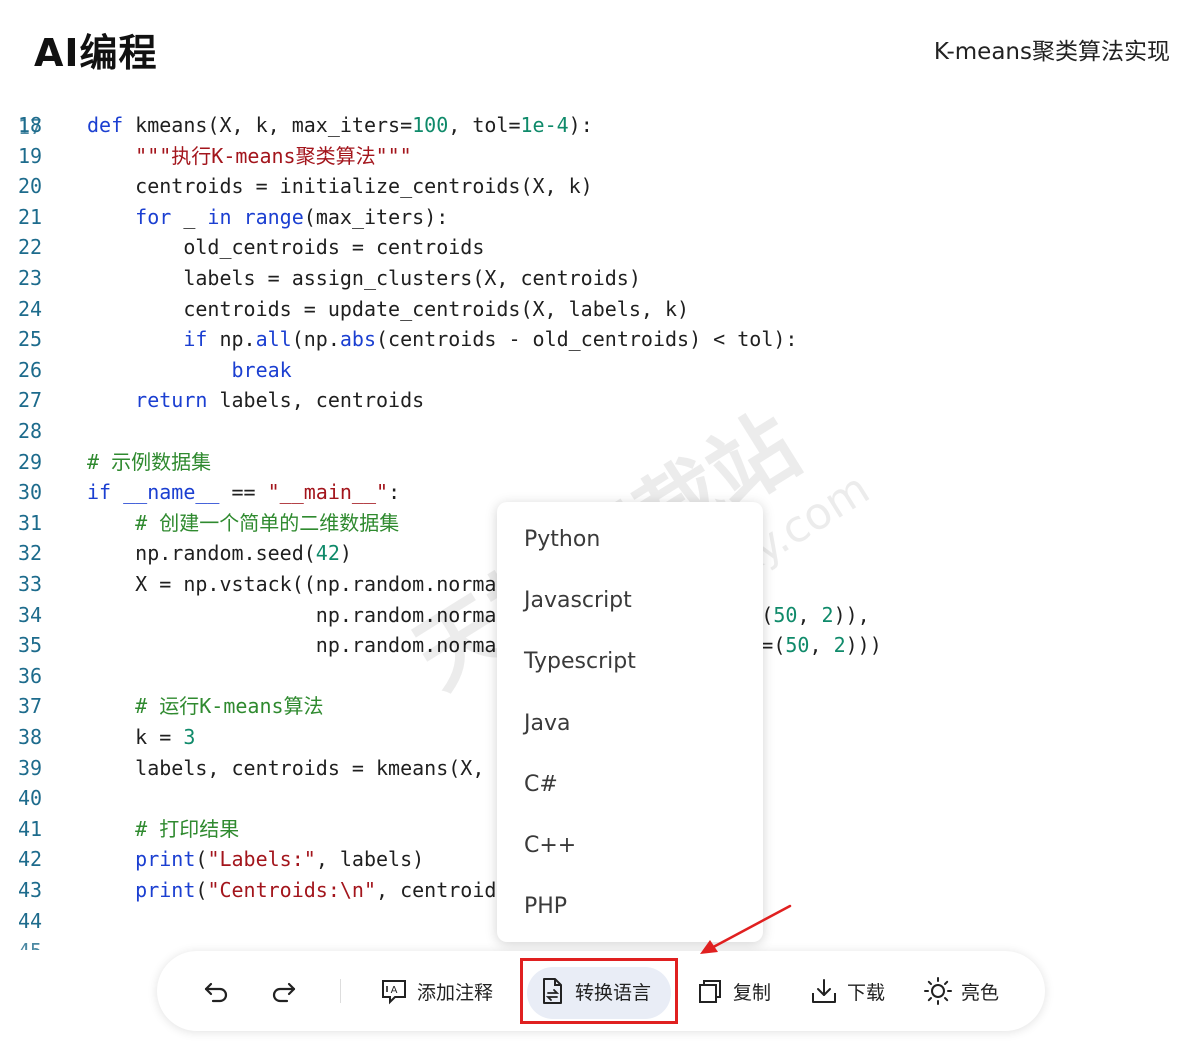 This screenshot has width=1200, height=1044. I want to click on line-number: 38, so click(30, 737).